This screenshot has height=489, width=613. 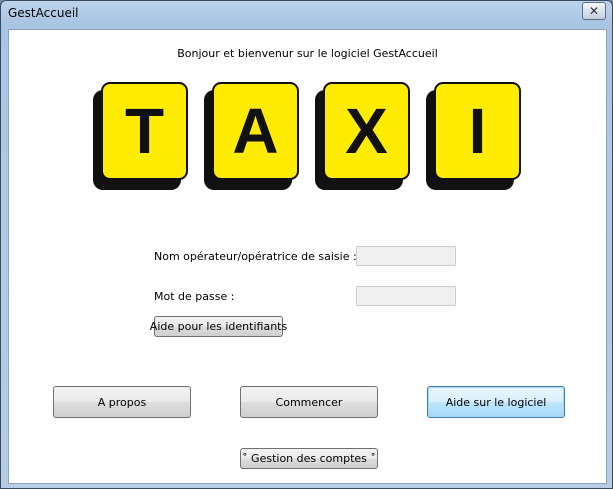 I want to click on account-management-button: ˚ Gestion des comptes ˚, so click(x=309, y=458).